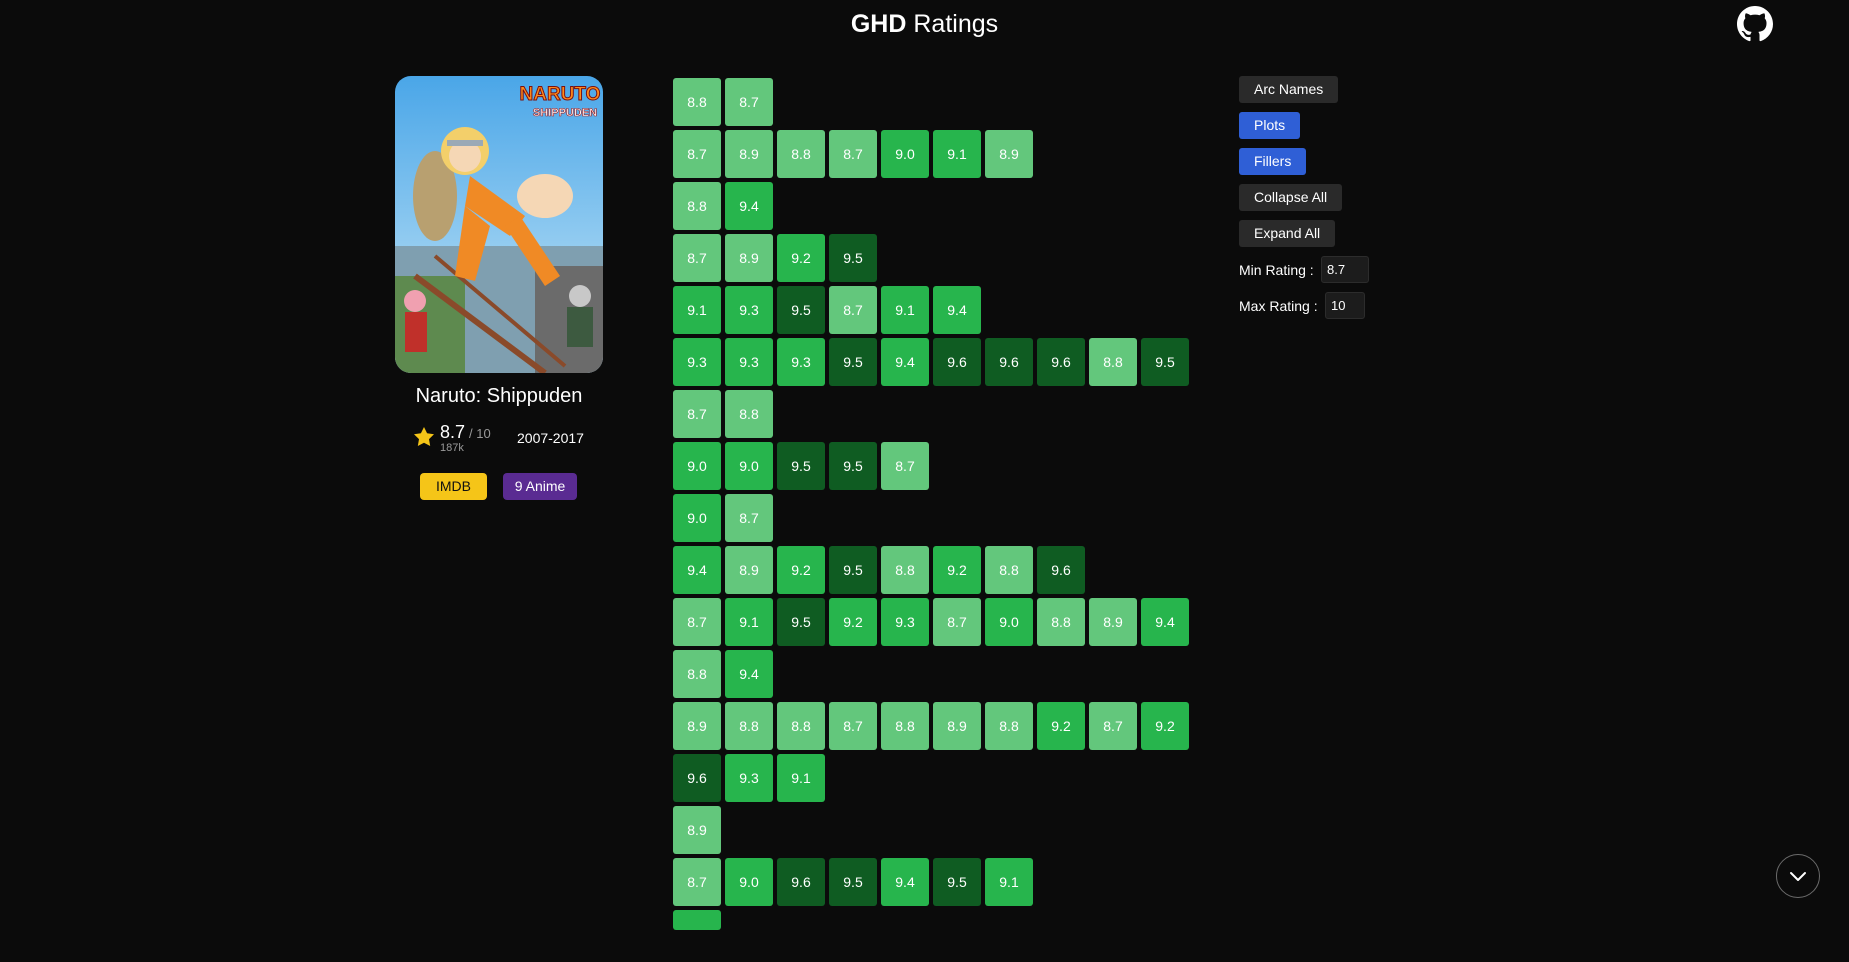 Image resolution: width=1849 pixels, height=962 pixels. Describe the element at coordinates (540, 486) in the screenshot. I see `anime-link: 9 Anime` at that location.